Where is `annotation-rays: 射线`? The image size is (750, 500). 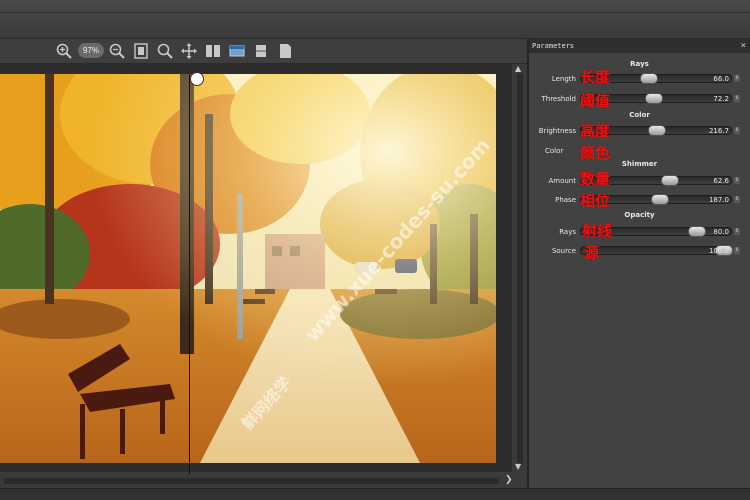
annotation-rays: 射线 is located at coordinates (597, 231).